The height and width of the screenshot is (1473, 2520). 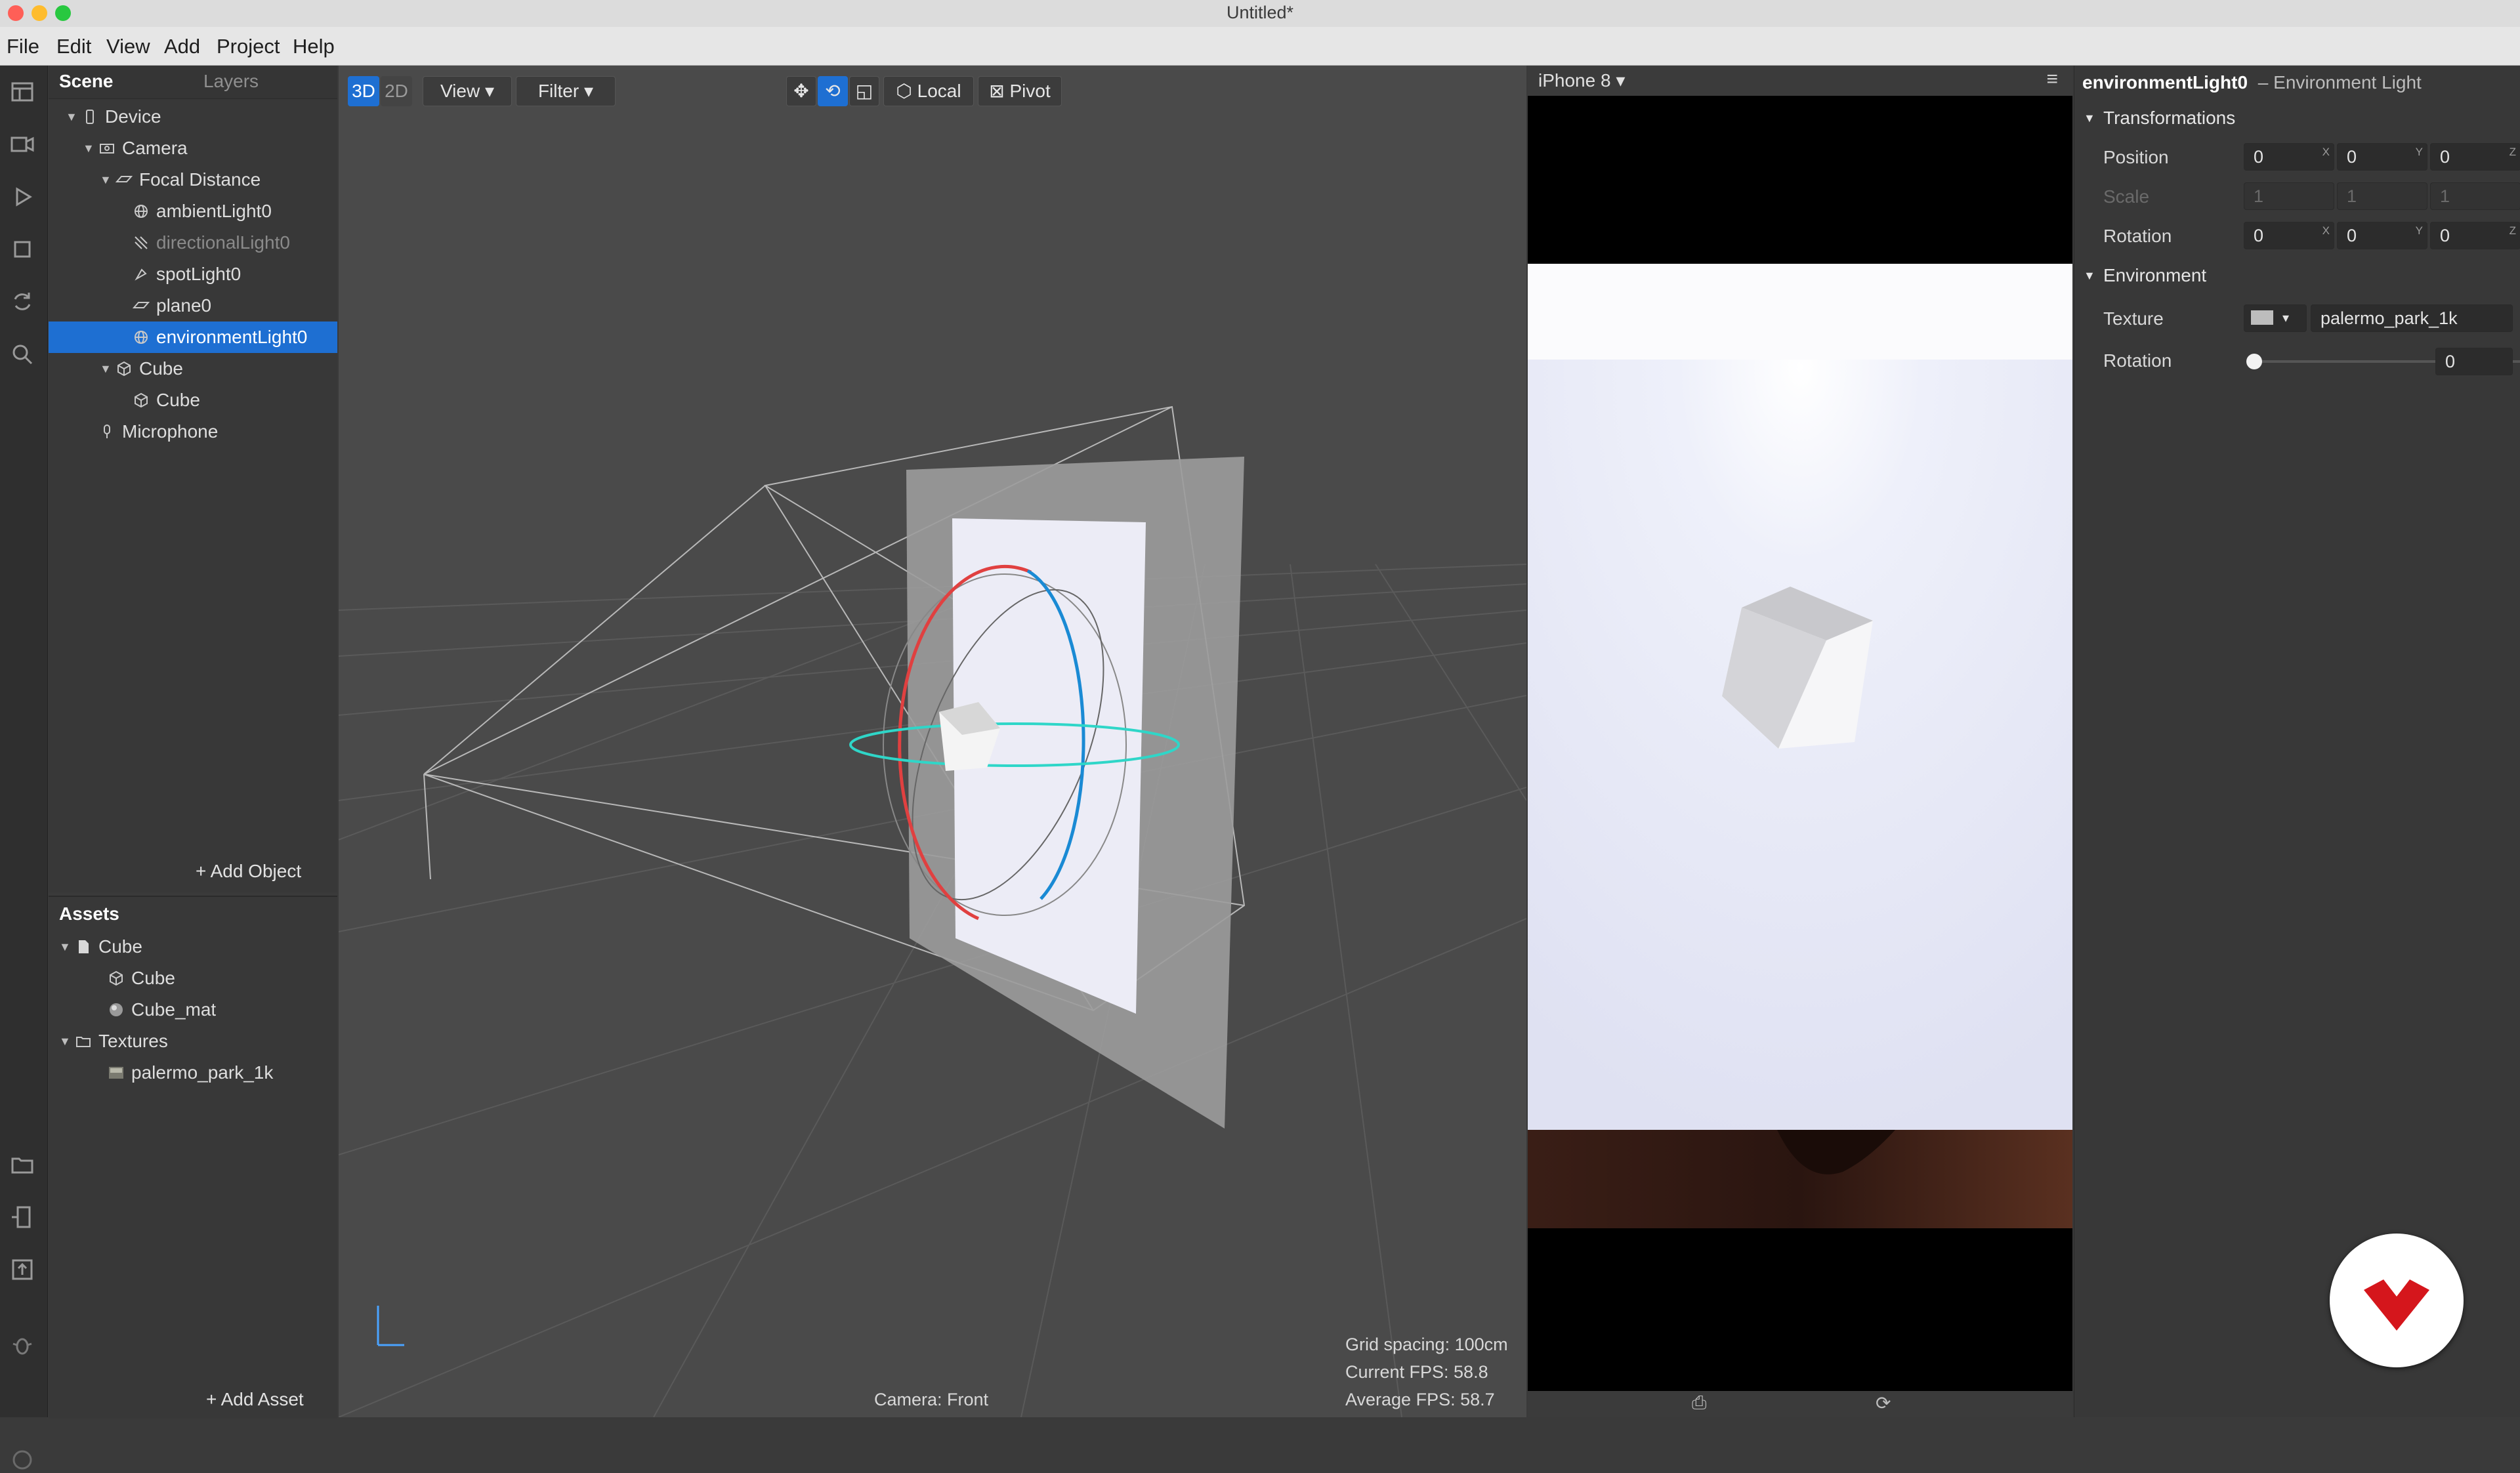 I want to click on filter-dropdown: Filter ▾, so click(x=566, y=91).